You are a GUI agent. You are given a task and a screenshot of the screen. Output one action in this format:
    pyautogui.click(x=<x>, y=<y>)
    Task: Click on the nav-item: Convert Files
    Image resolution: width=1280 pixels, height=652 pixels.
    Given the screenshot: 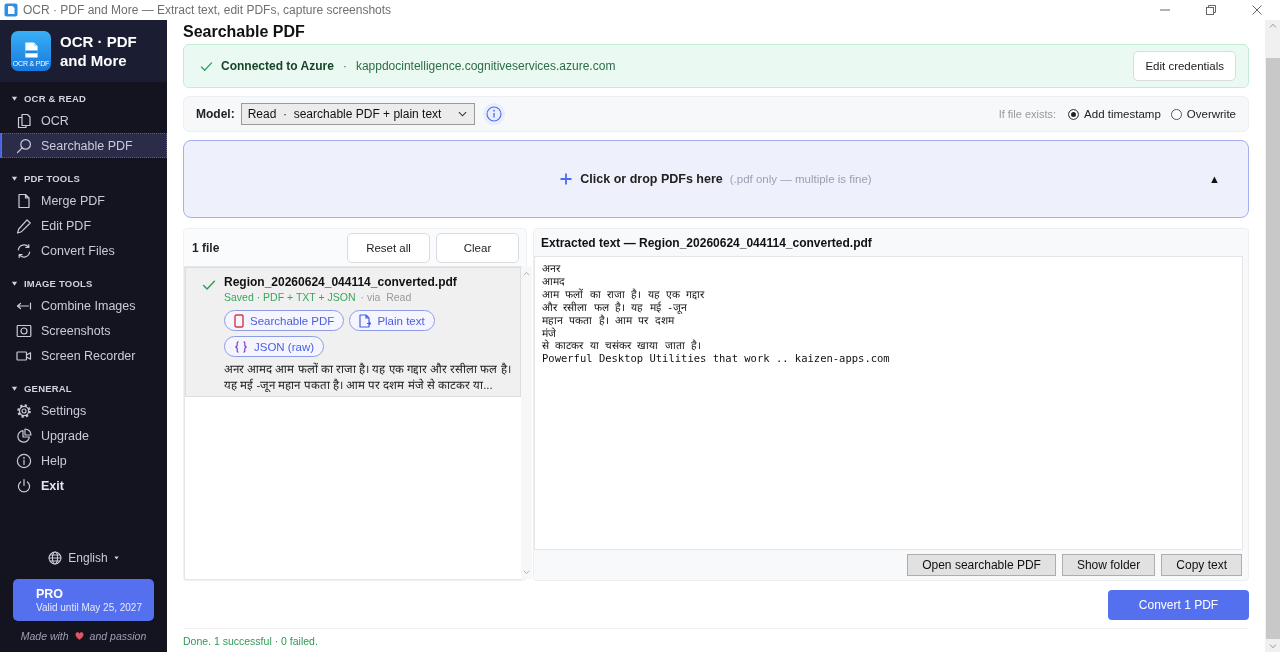 What is the action you would take?
    pyautogui.click(x=83, y=250)
    